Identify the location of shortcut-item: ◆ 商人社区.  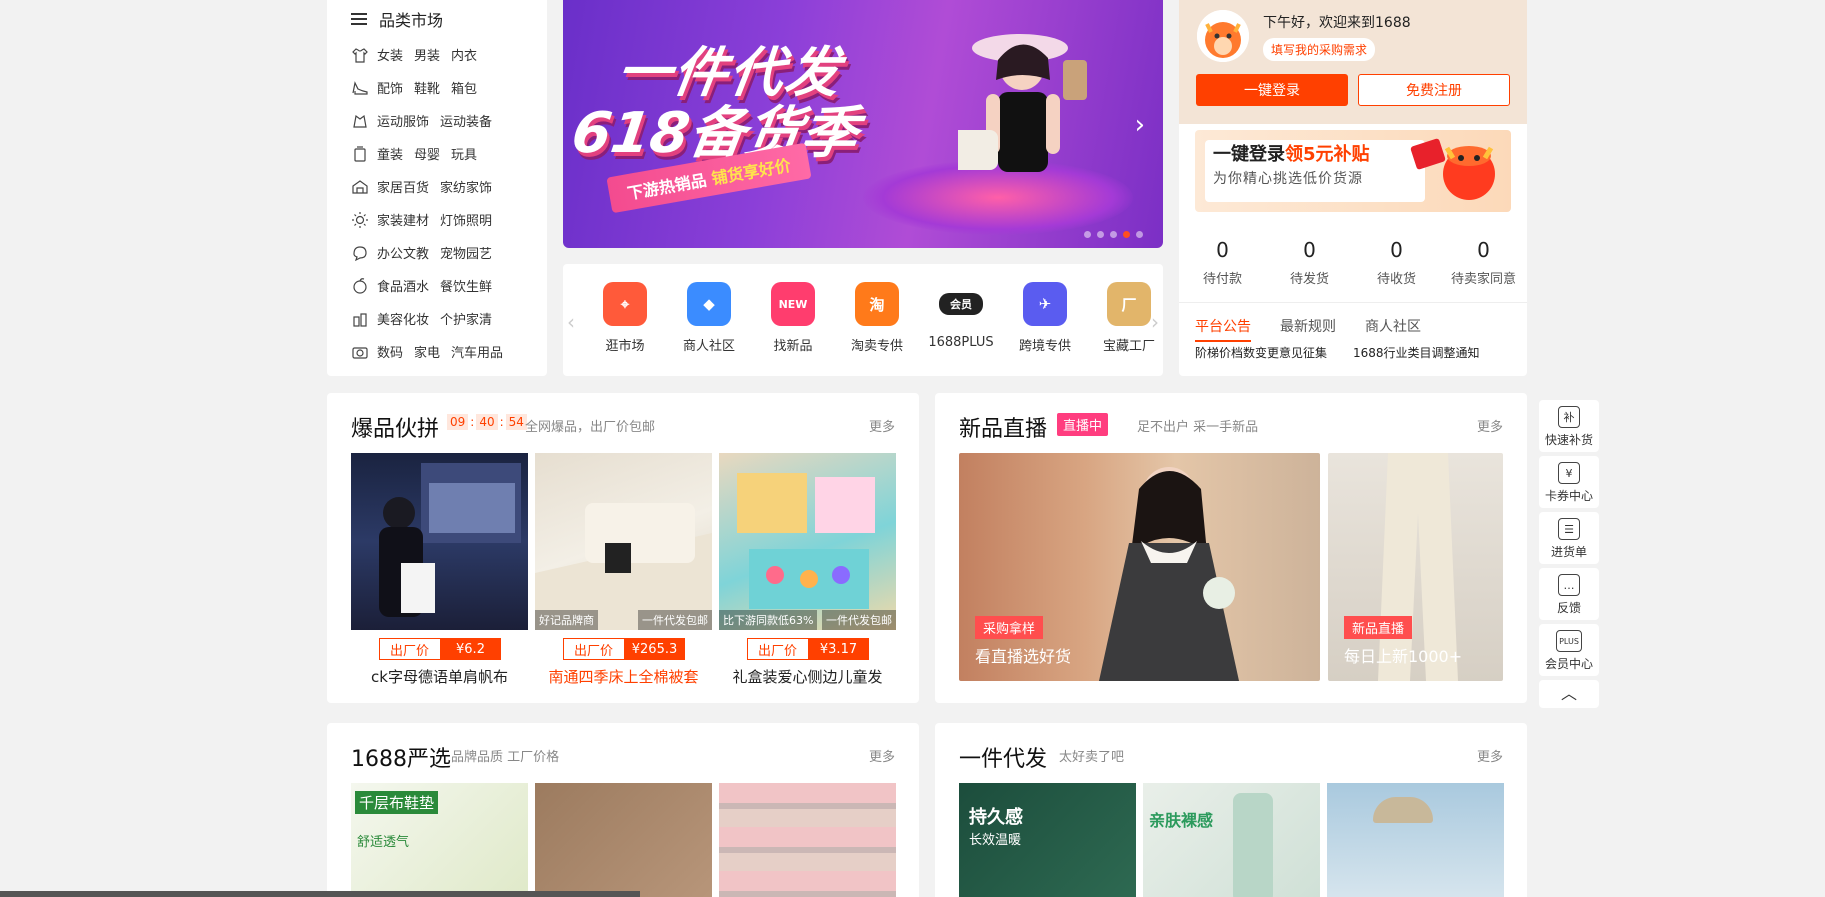
(709, 318).